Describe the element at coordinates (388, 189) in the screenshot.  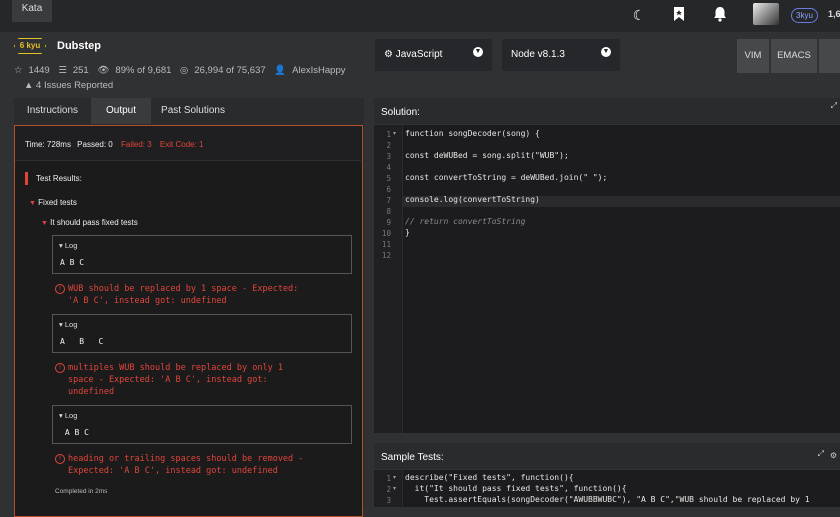
I see `line-number: 6` at that location.